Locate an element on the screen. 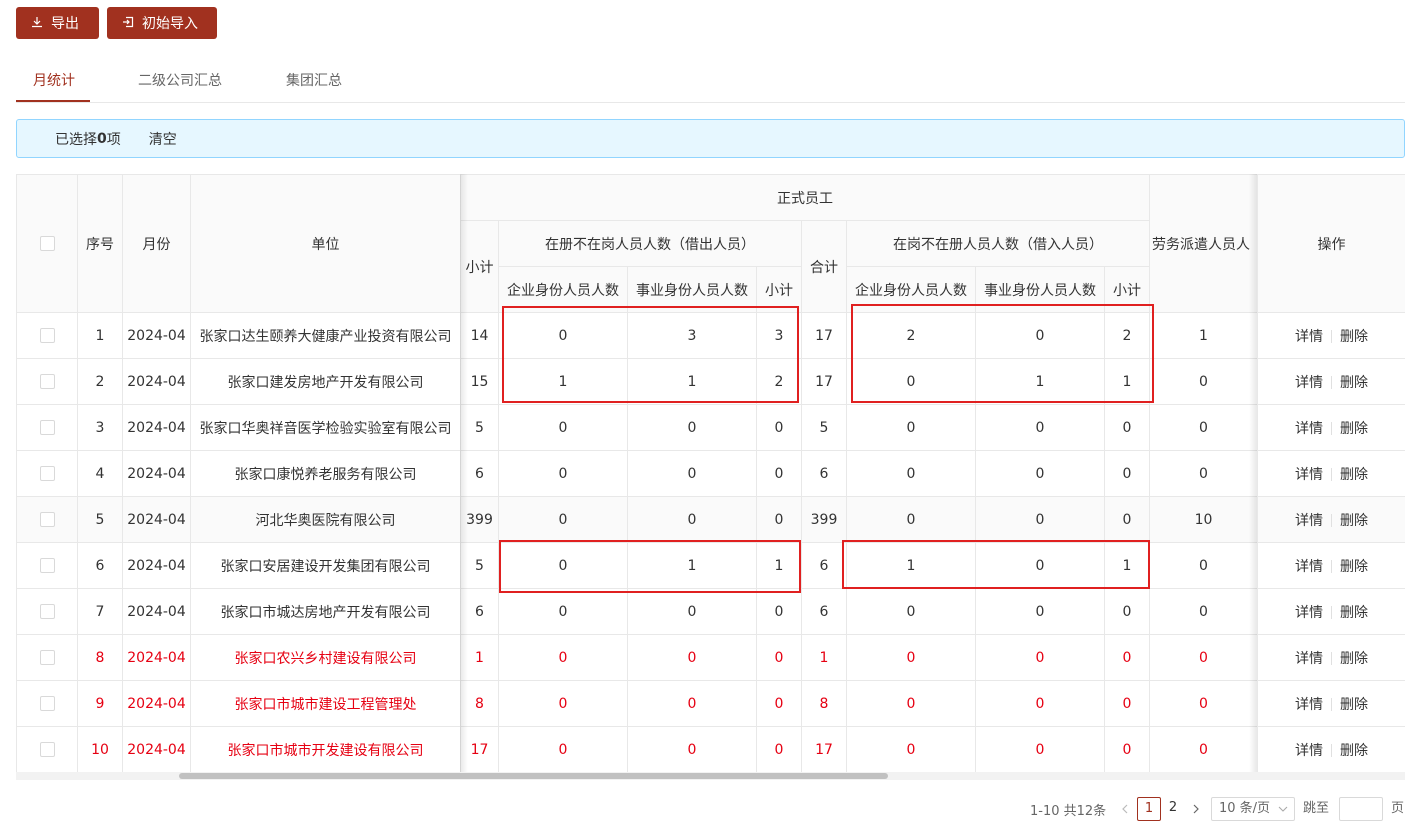 Image resolution: width=1415 pixels, height=832 pixels. table-row: 9 2024-04 张家口市城市建设工程管理处 8 0 0 0 8 0 0 0 0 详情 删除 is located at coordinates (710, 703).